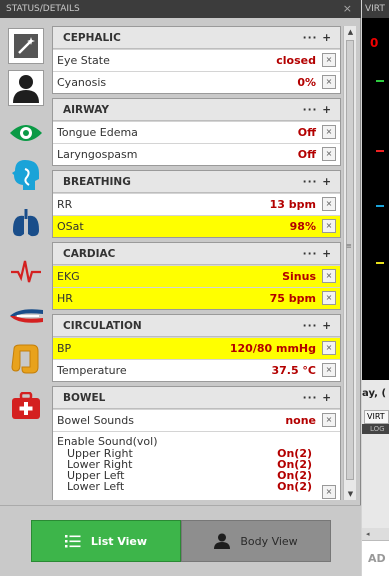  I want to click on scroll-down-icon: ▼, so click(350, 494).